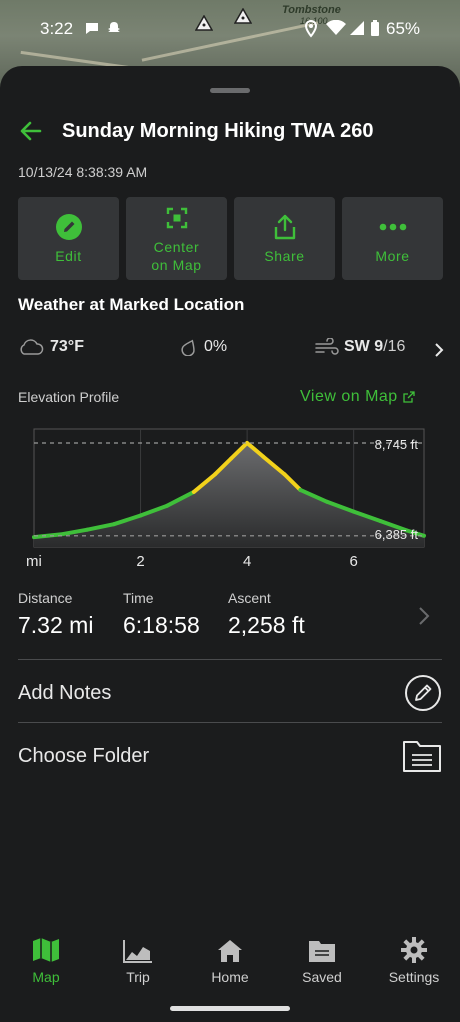 This screenshot has height=1022, width=460. I want to click on distance-stat: Distance 7.32 mi, so click(55, 614).